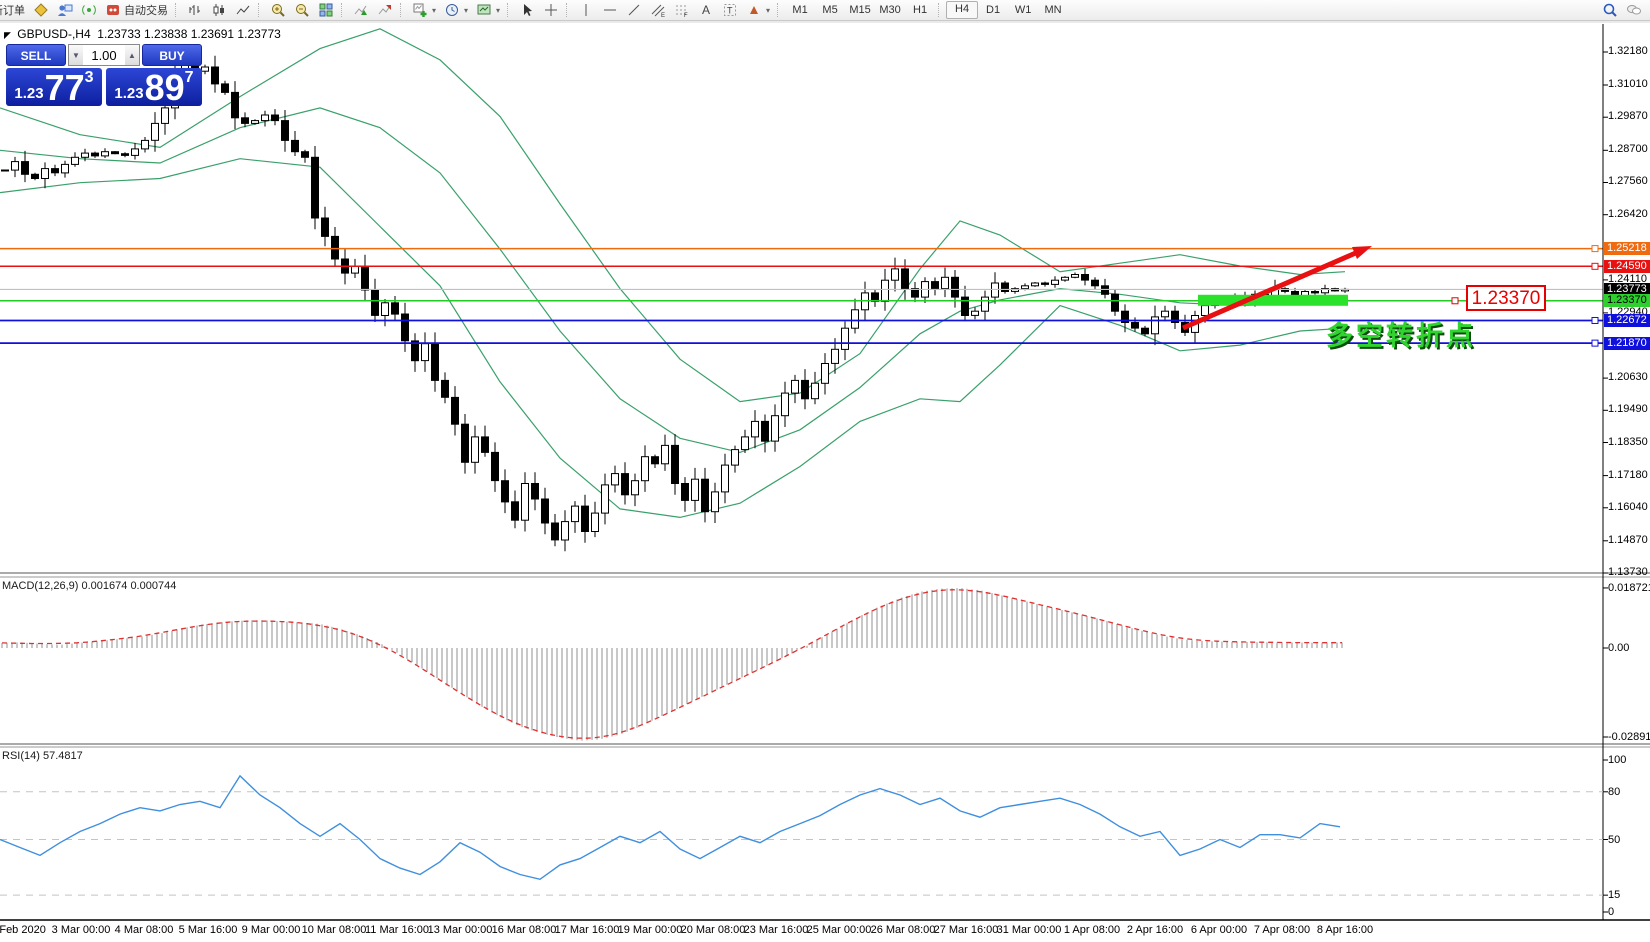  Describe the element at coordinates (1053, 10) in the screenshot. I see `timeframe-button-MN: MN` at that location.